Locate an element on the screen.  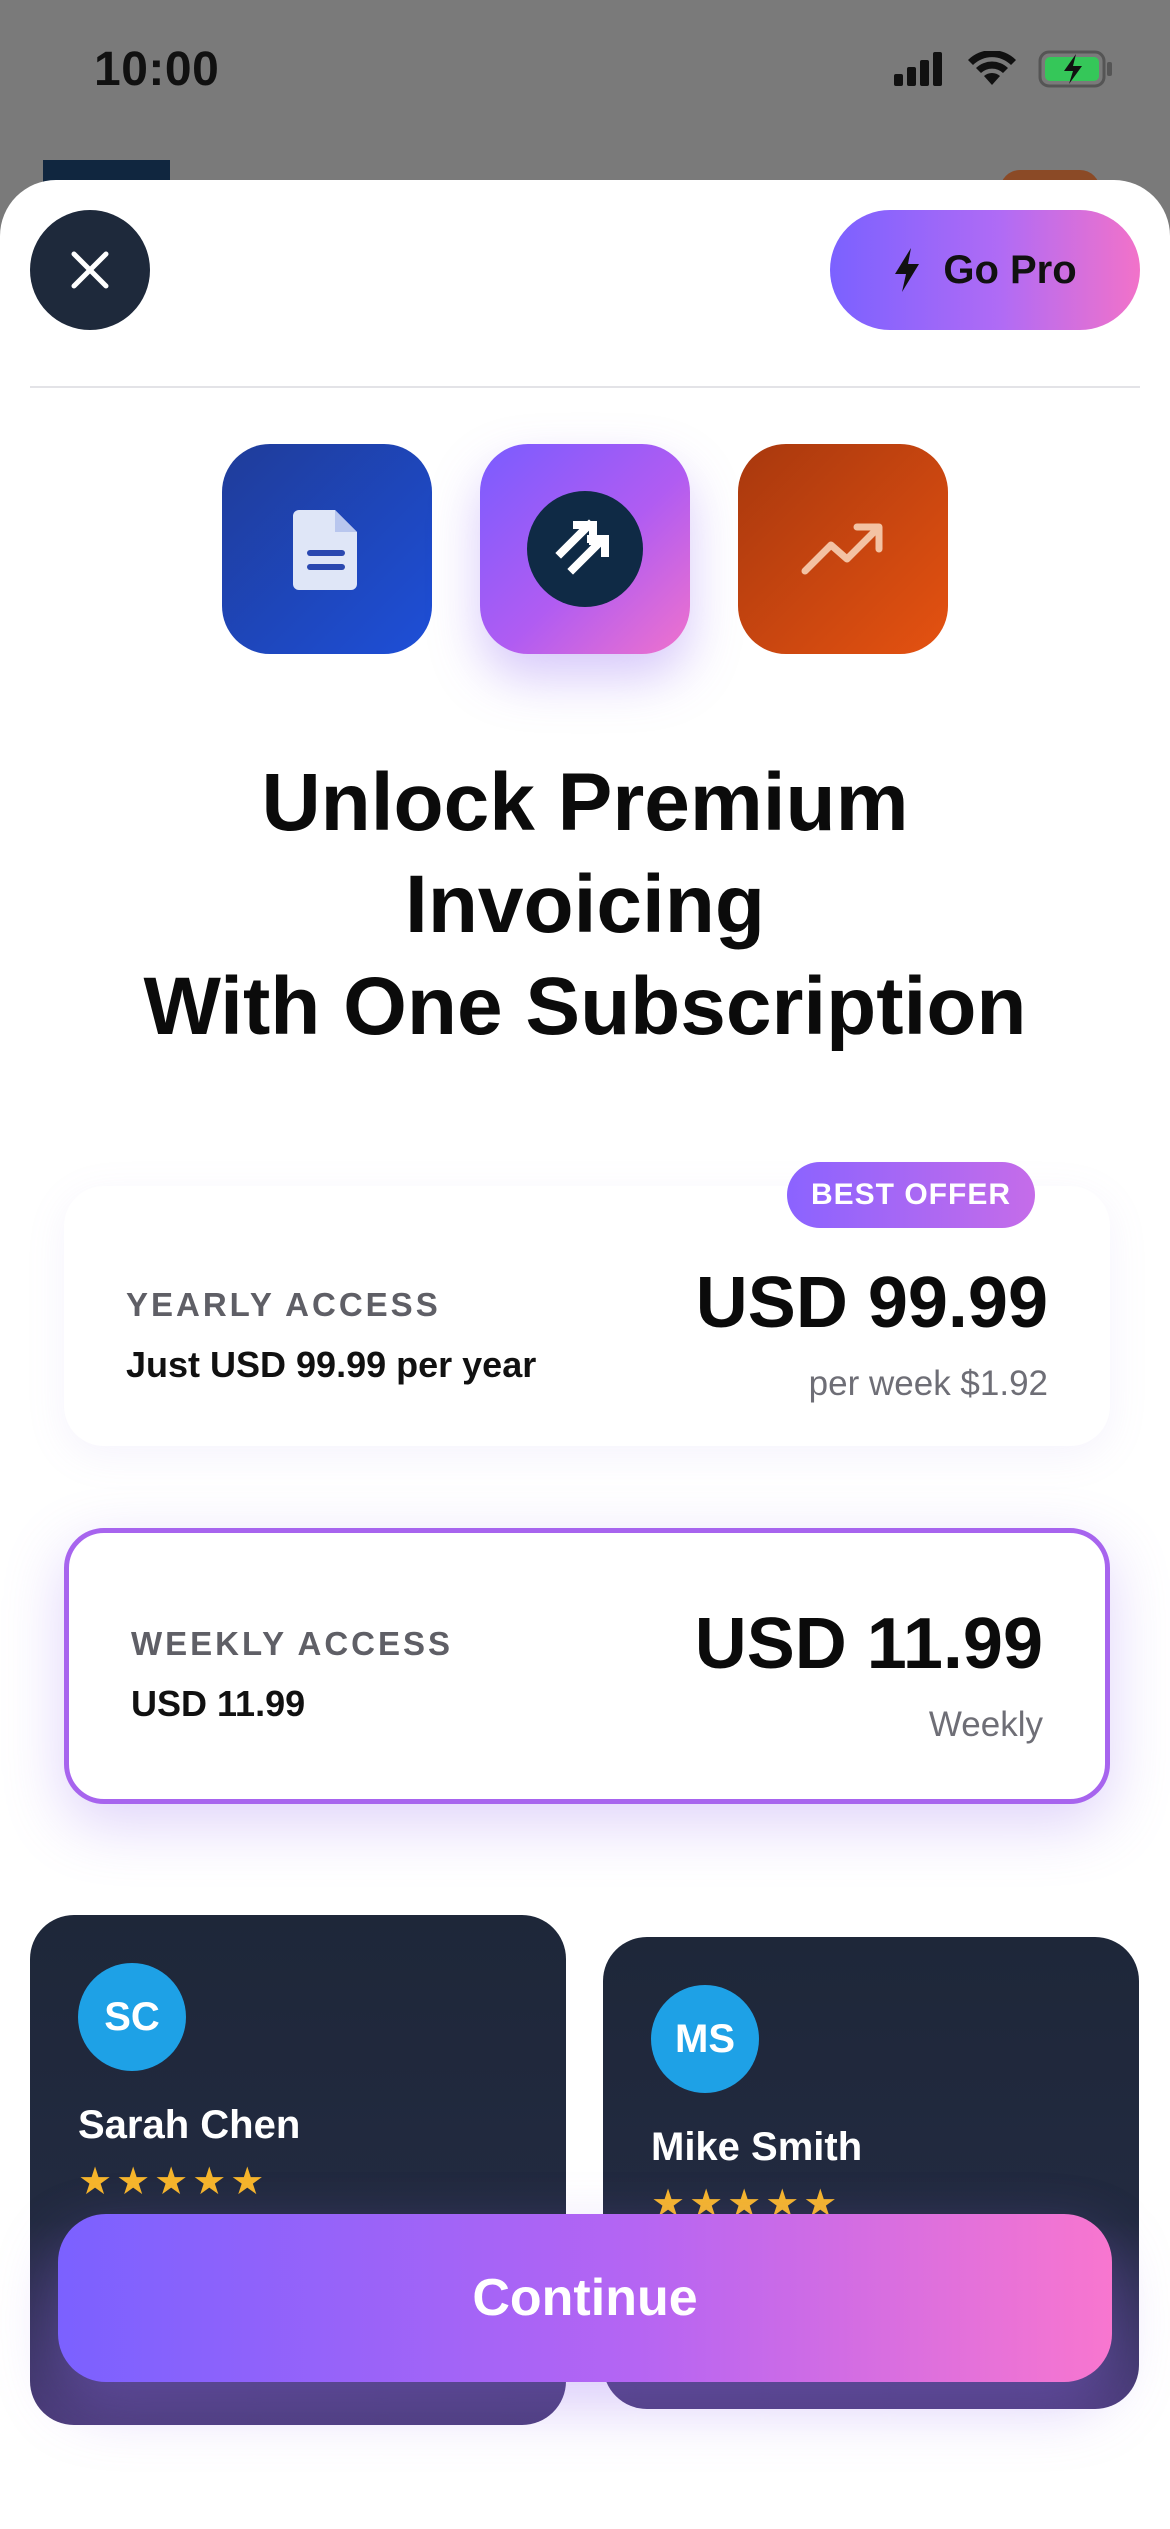
plan-kicker: WEEKLY ACCESS is located at coordinates (292, 1643).